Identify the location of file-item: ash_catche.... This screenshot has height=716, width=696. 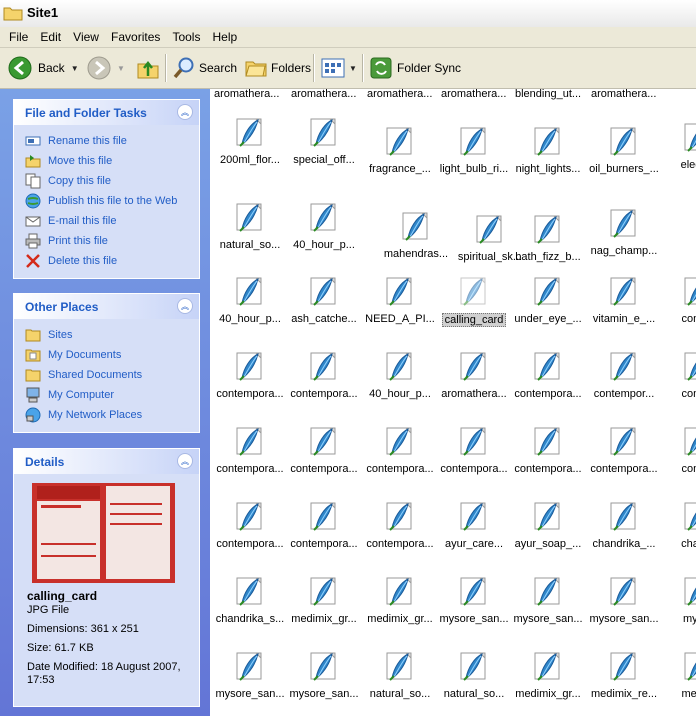
(324, 300).